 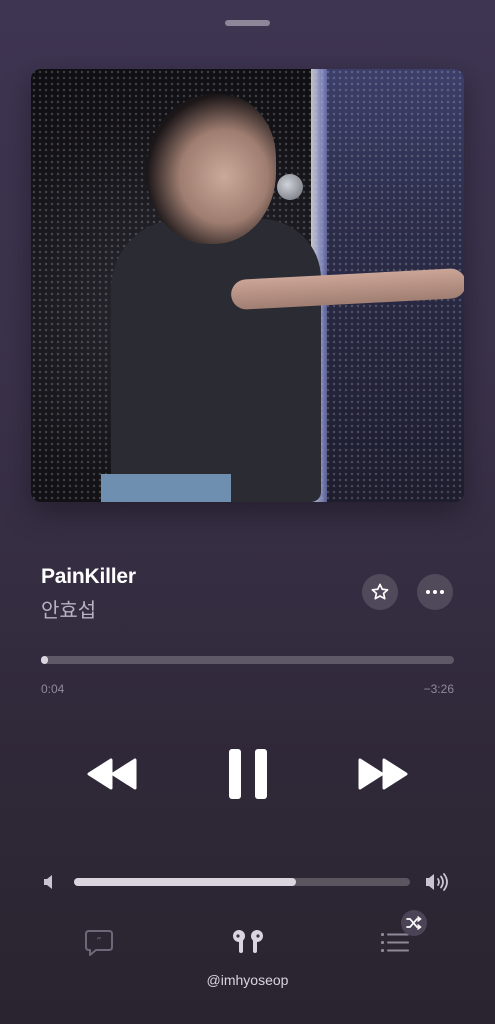 I want to click on fast-forward-button, so click(x=383, y=776).